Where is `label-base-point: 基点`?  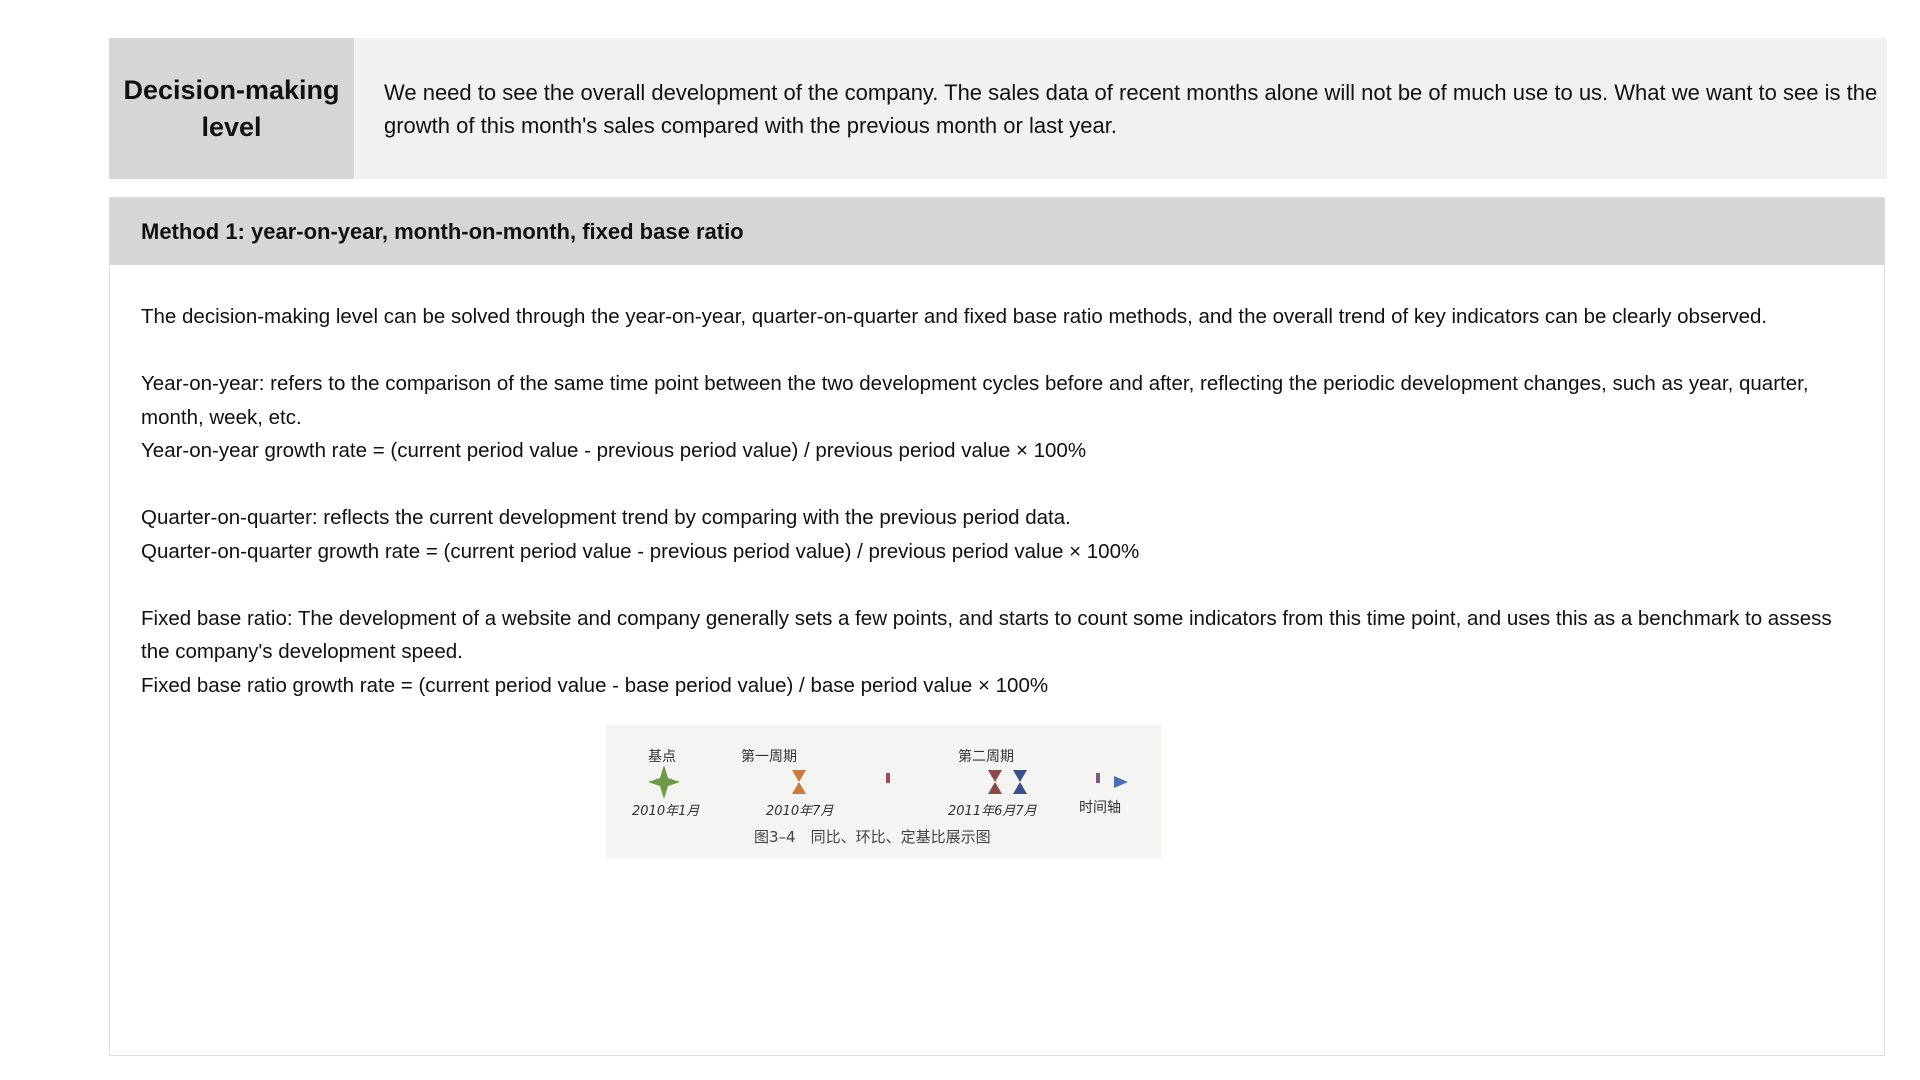 label-base-point: 基点 is located at coordinates (662, 756).